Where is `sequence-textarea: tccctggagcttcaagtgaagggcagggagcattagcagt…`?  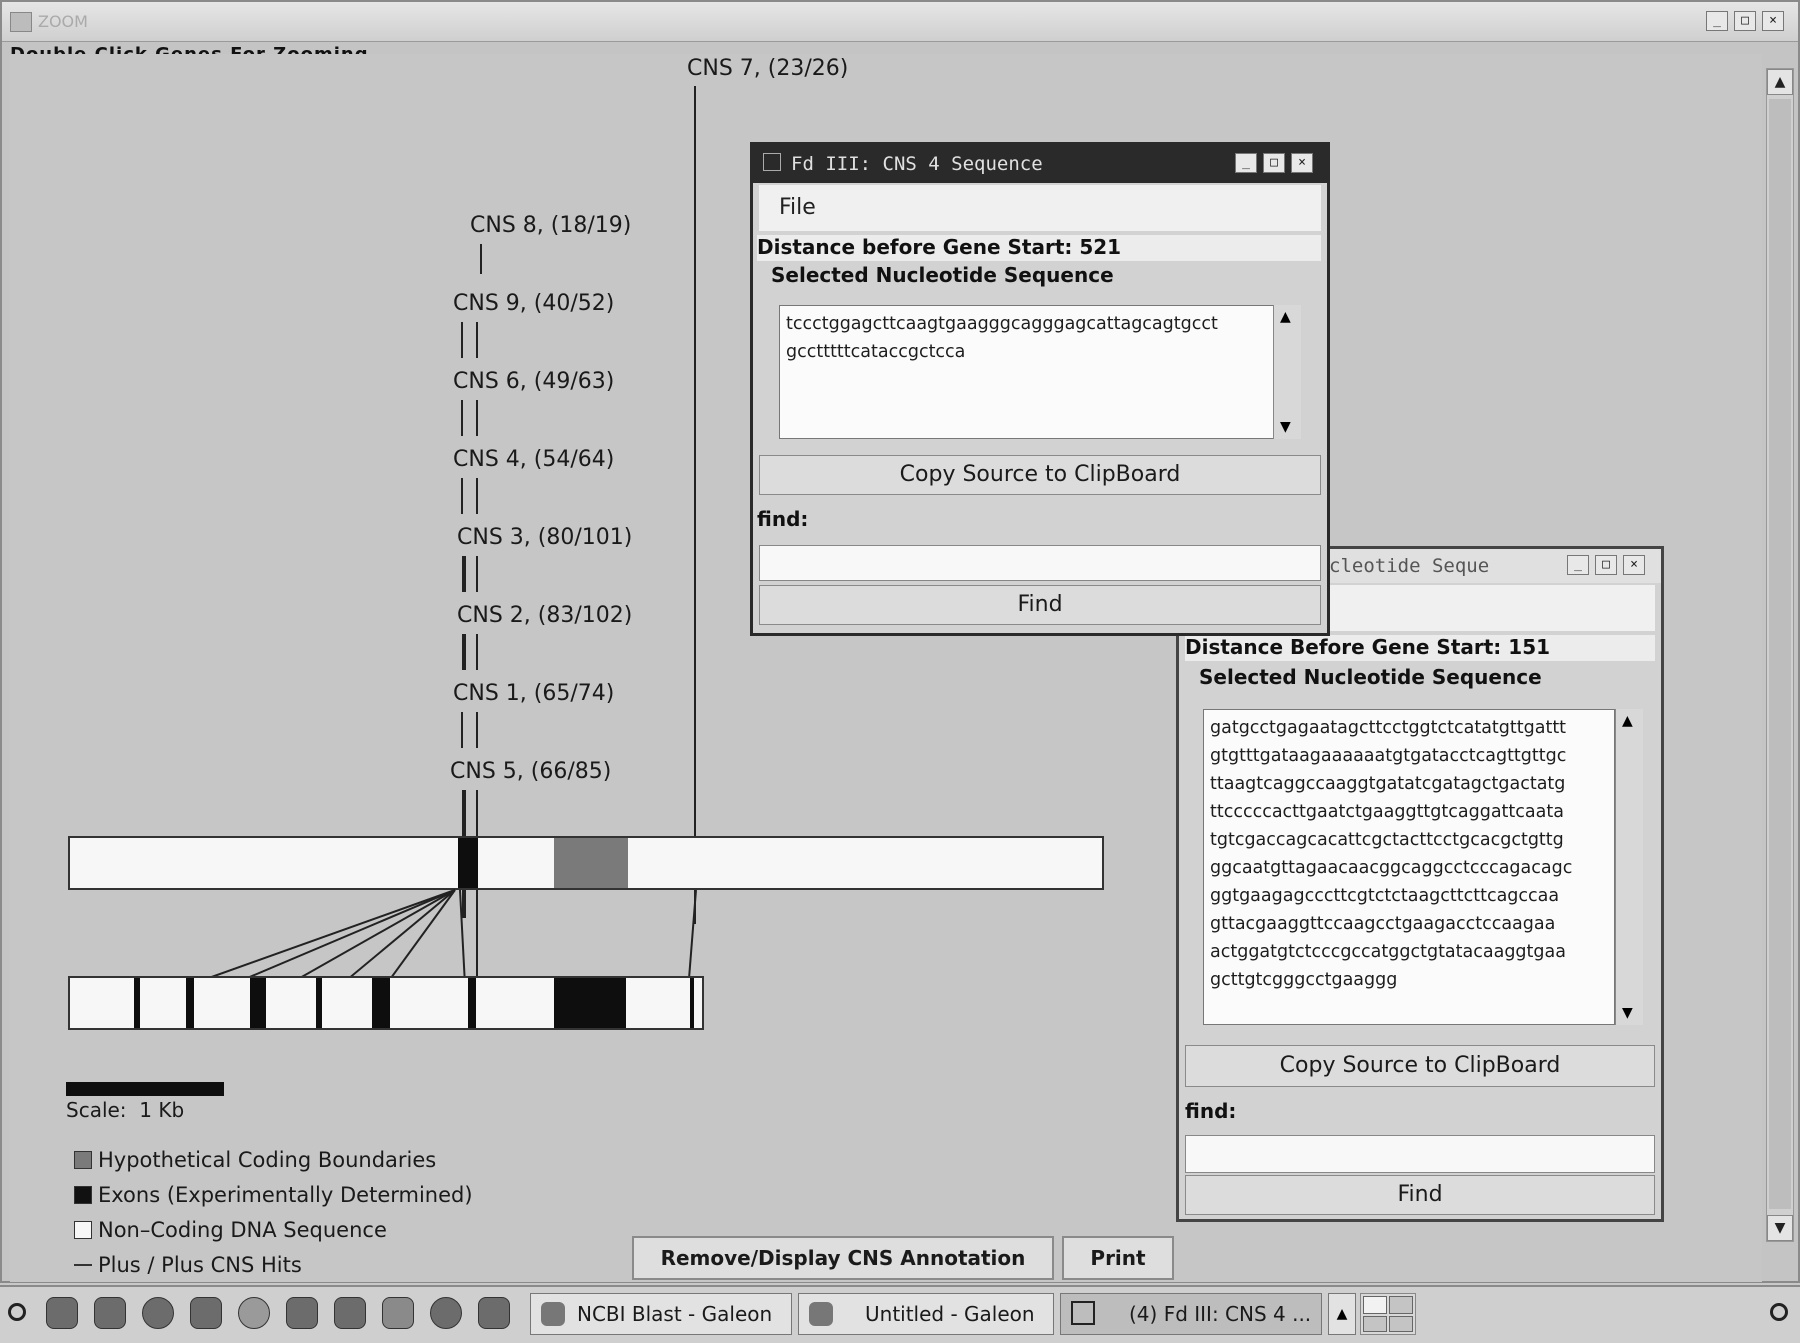
sequence-textarea: tccctggagcttcaagtgaagggcagggagcattagcagt… is located at coordinates (1027, 372).